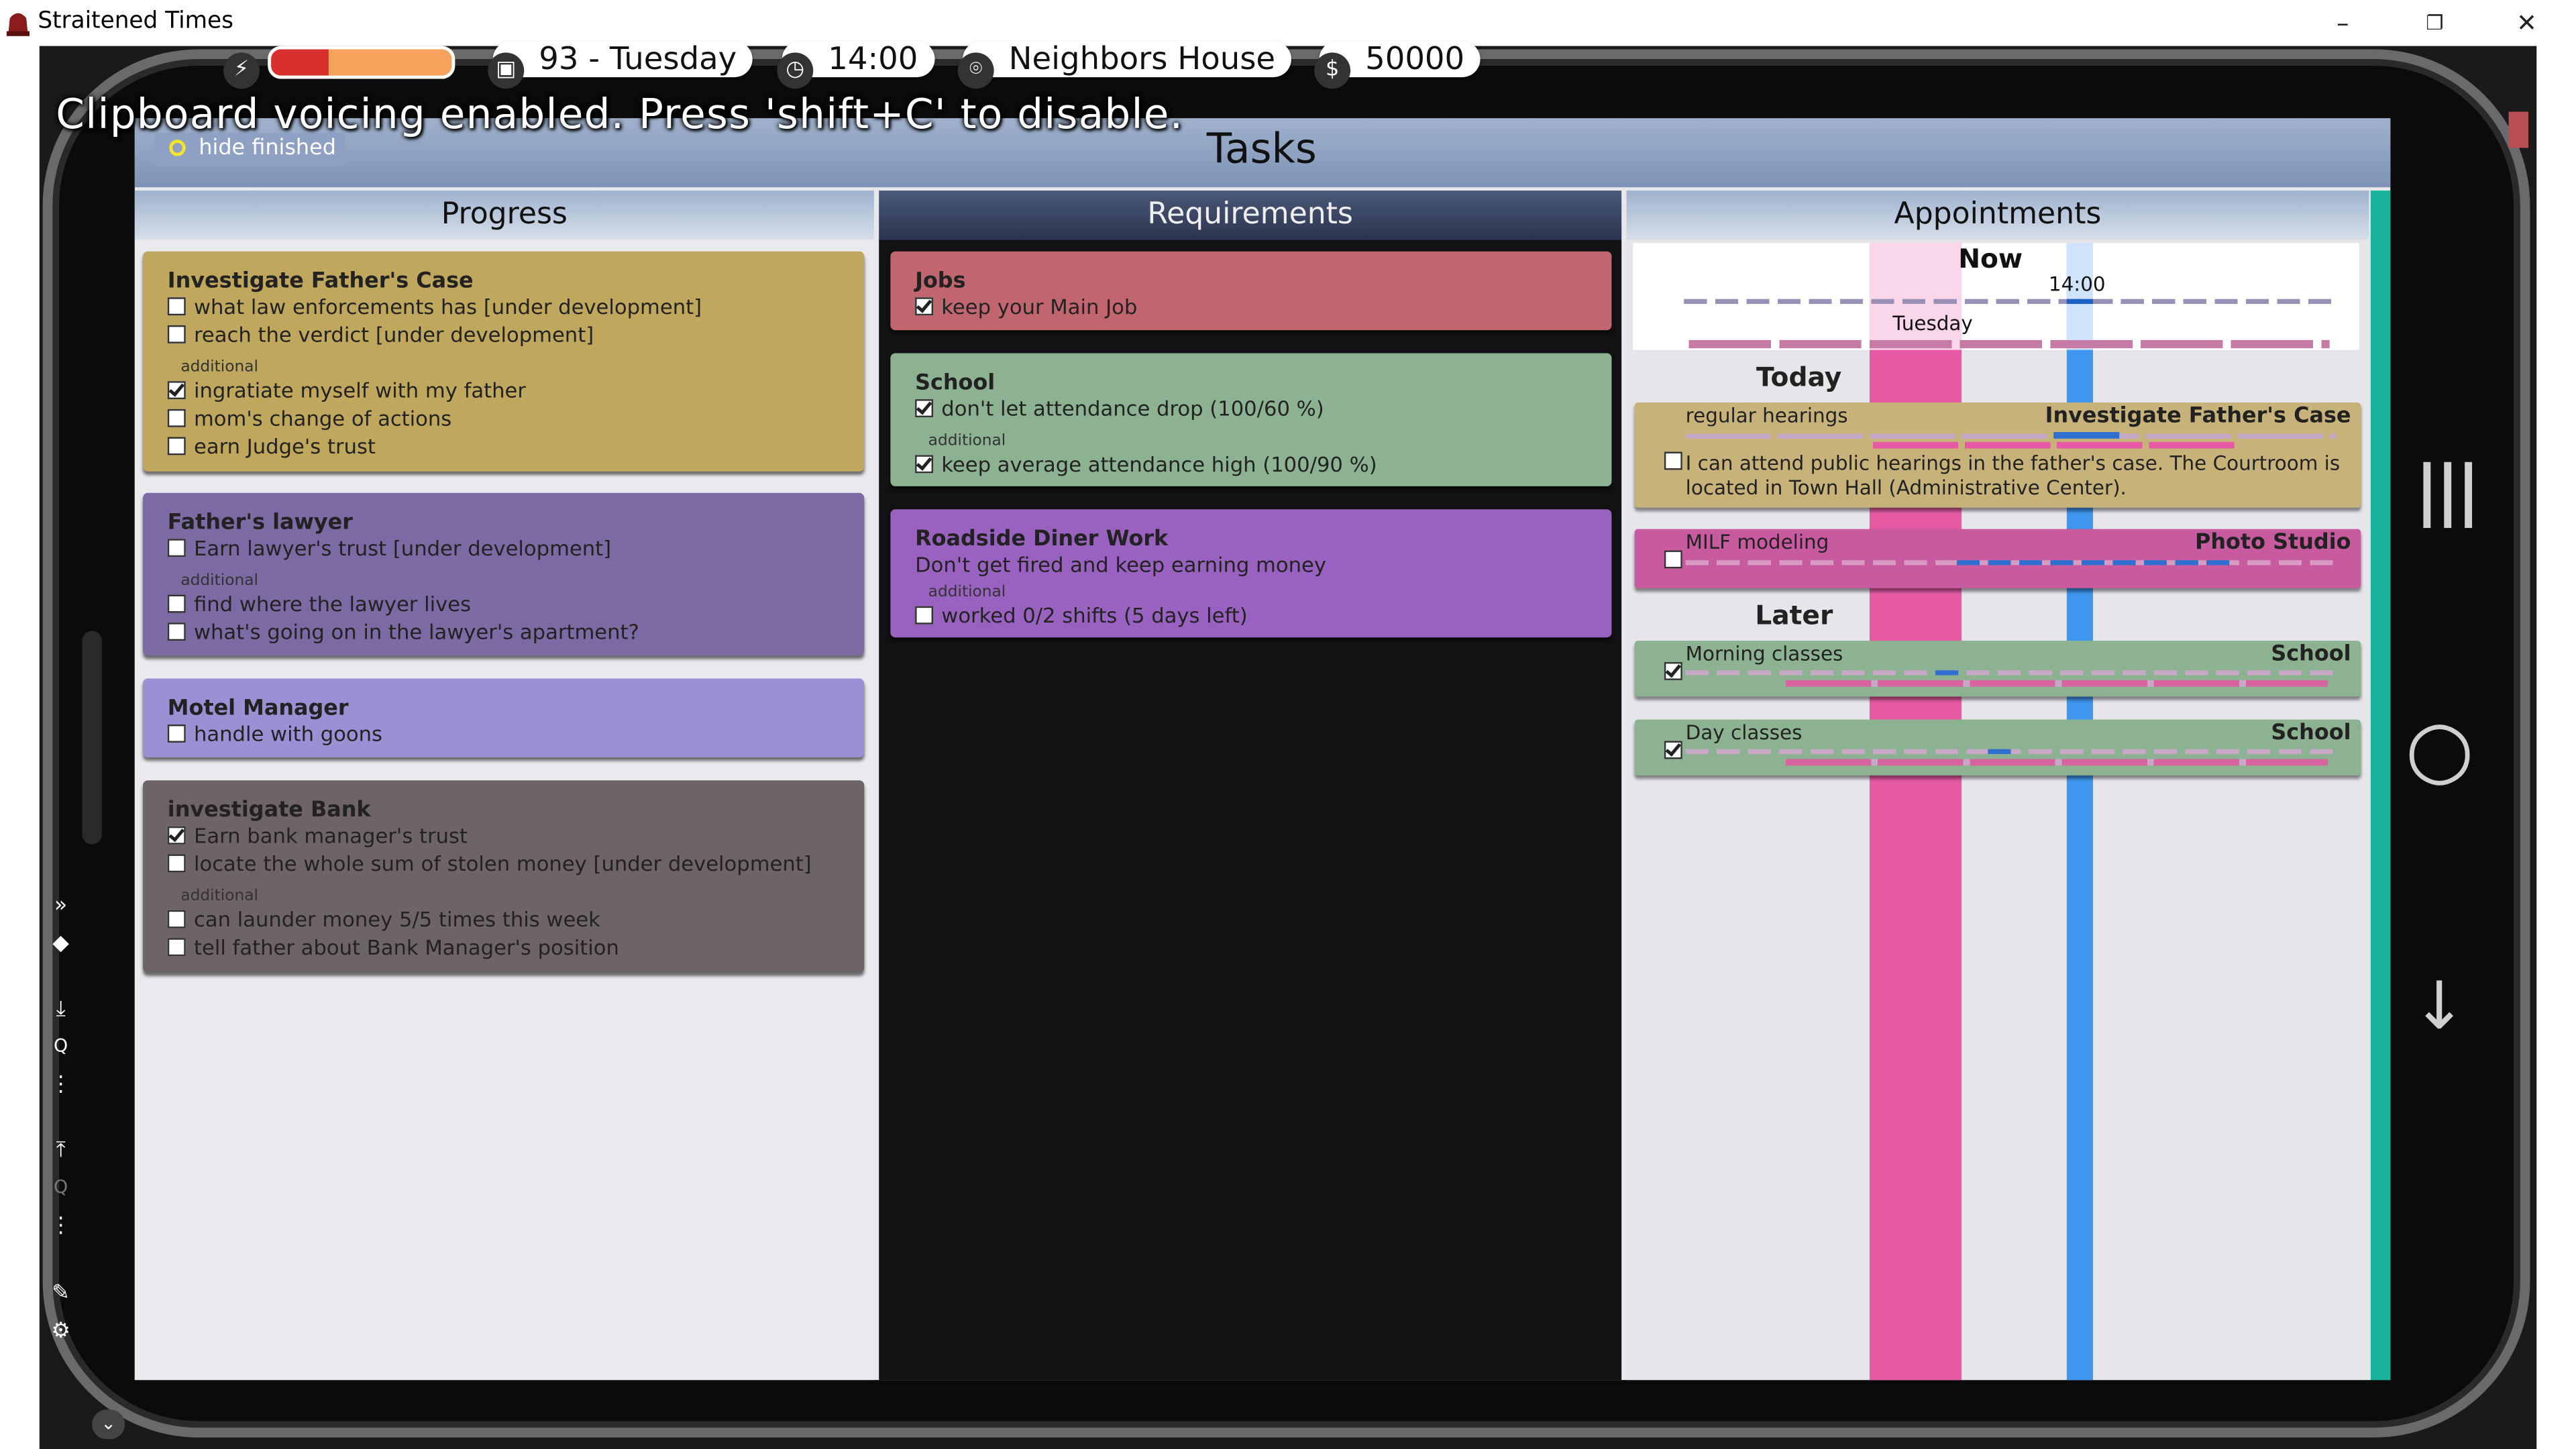 Image resolution: width=2576 pixels, height=1449 pixels. What do you see at coordinates (1997, 558) in the screenshot?
I see `appointment-milf-modeling: MILF modeling Photo Studio` at bounding box center [1997, 558].